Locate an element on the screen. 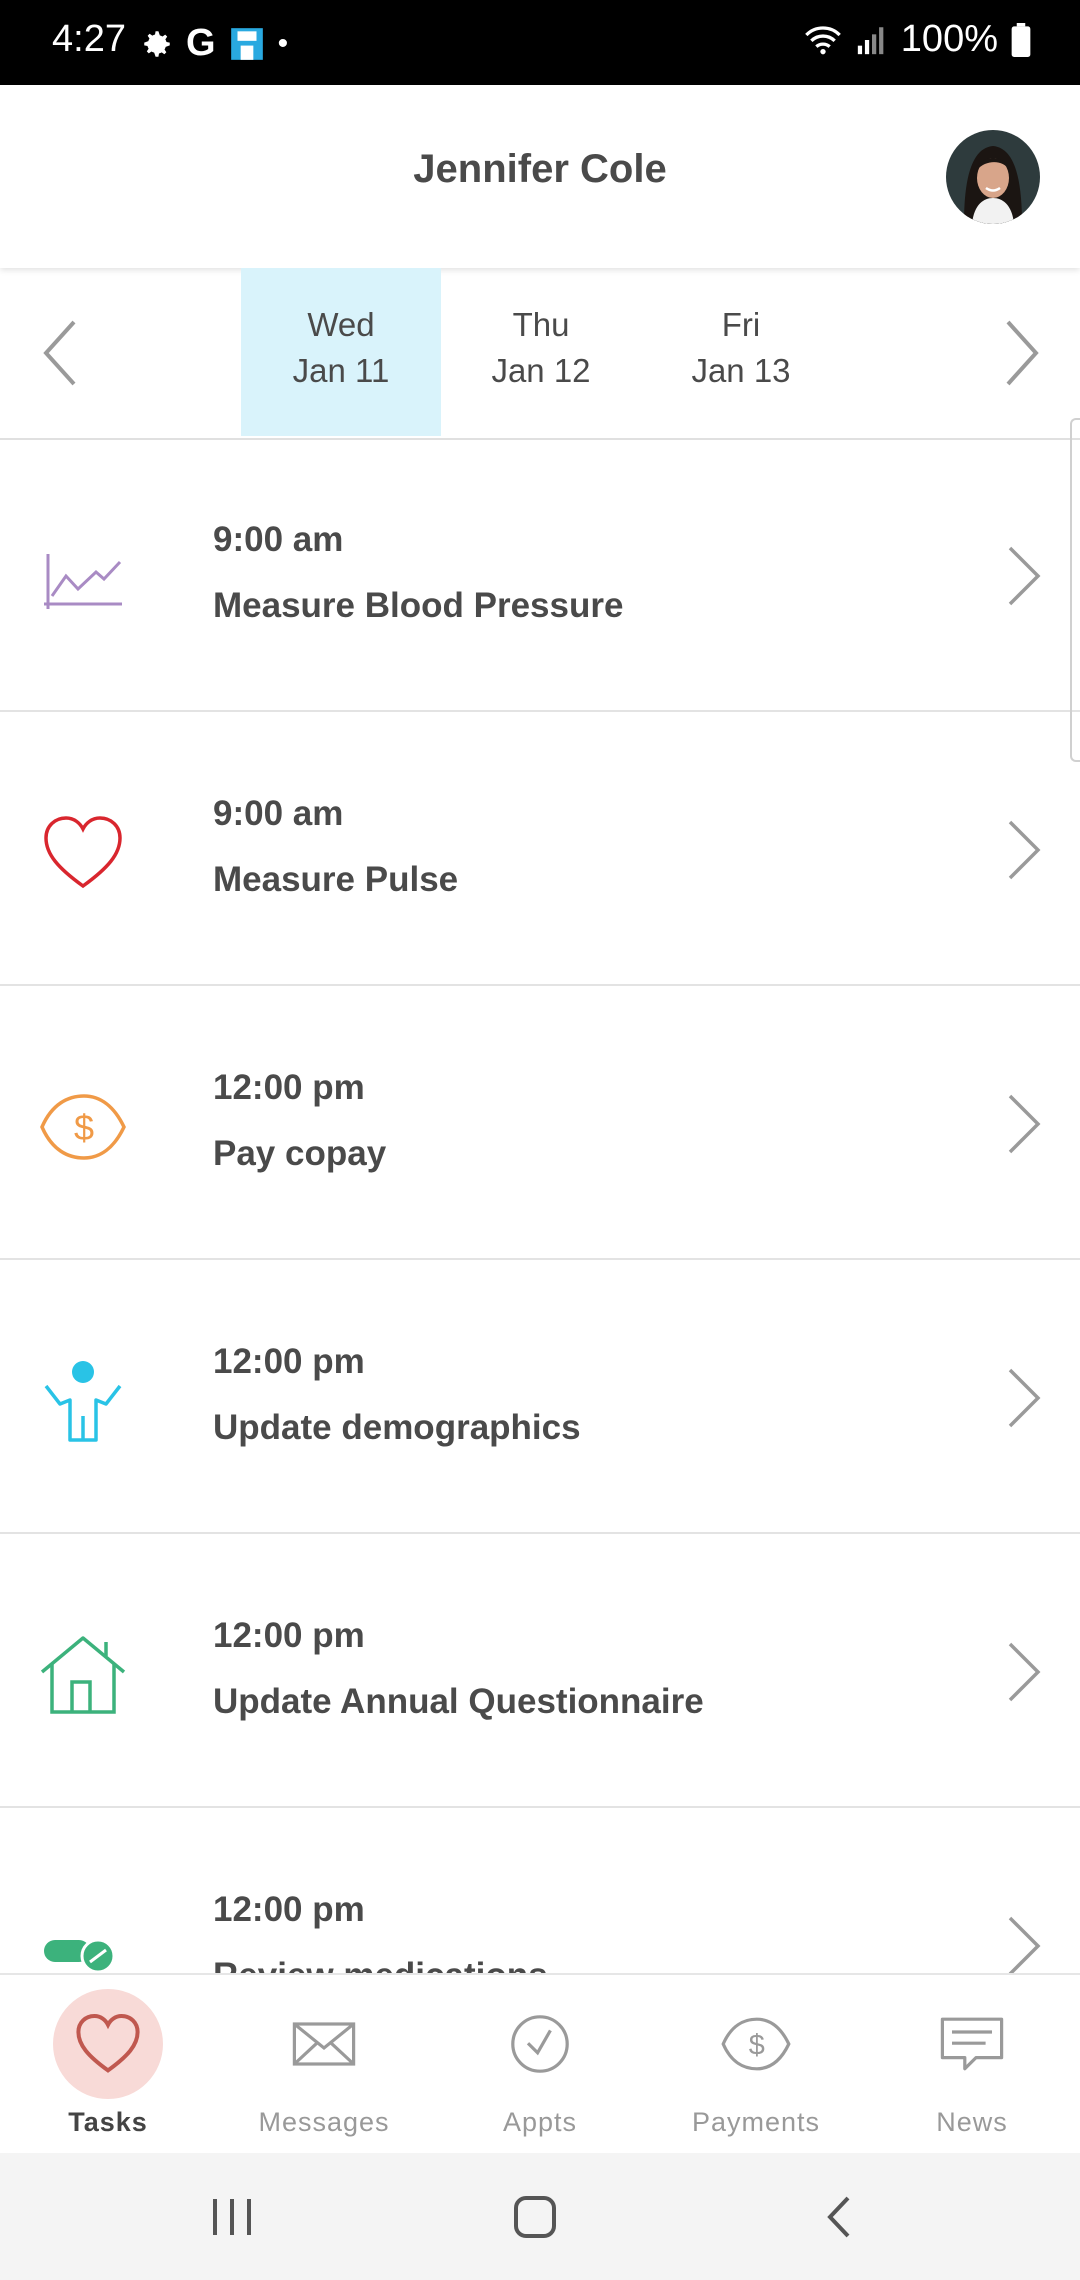  tab-icon-wrap: $ is located at coordinates (756, 2044).